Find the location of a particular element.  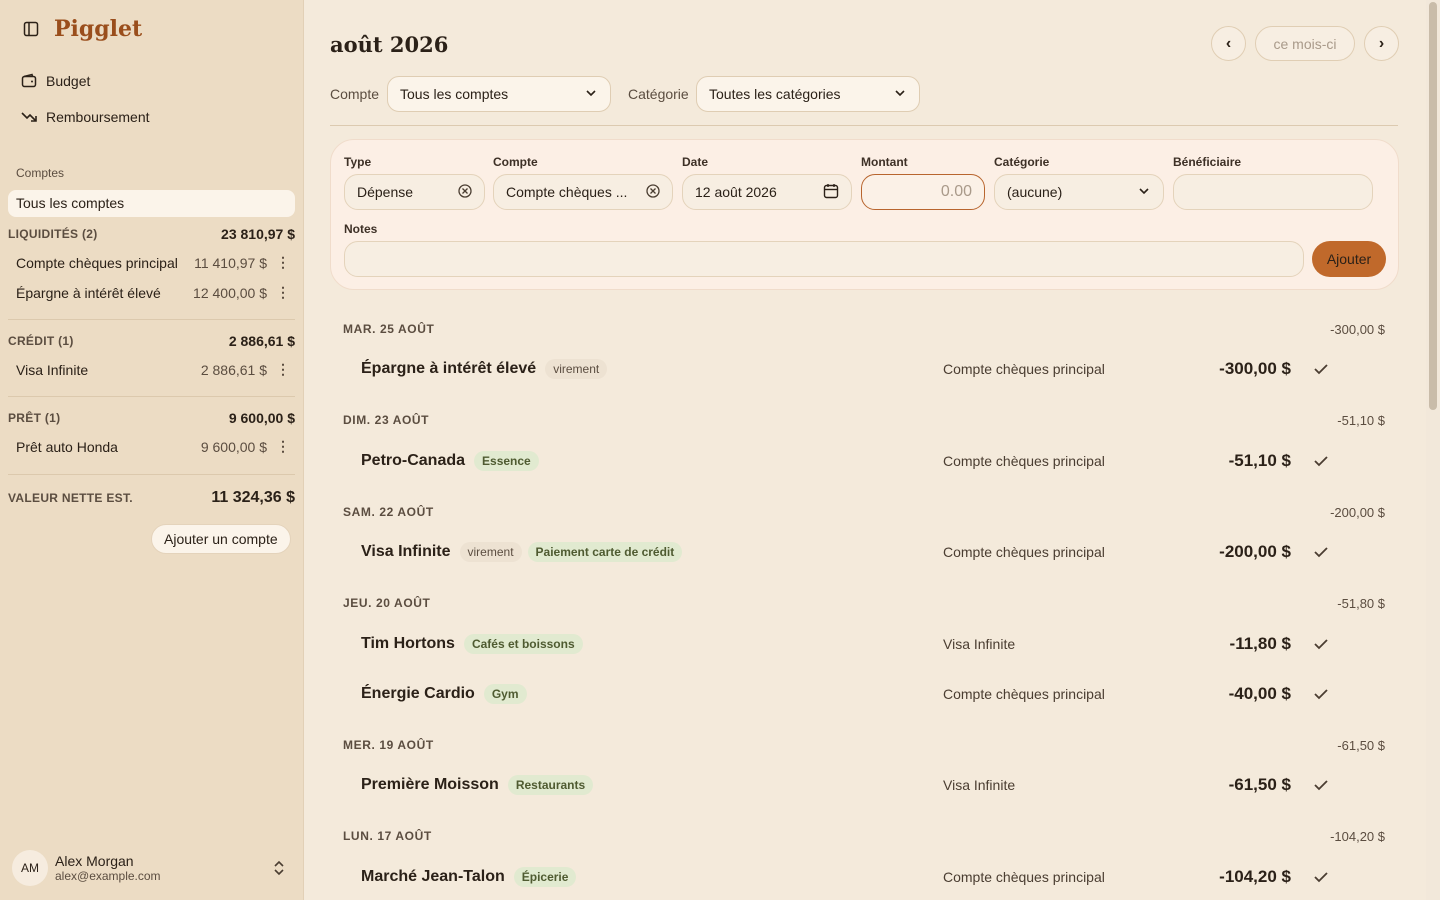

user-email: alex@example.com is located at coordinates (108, 876).